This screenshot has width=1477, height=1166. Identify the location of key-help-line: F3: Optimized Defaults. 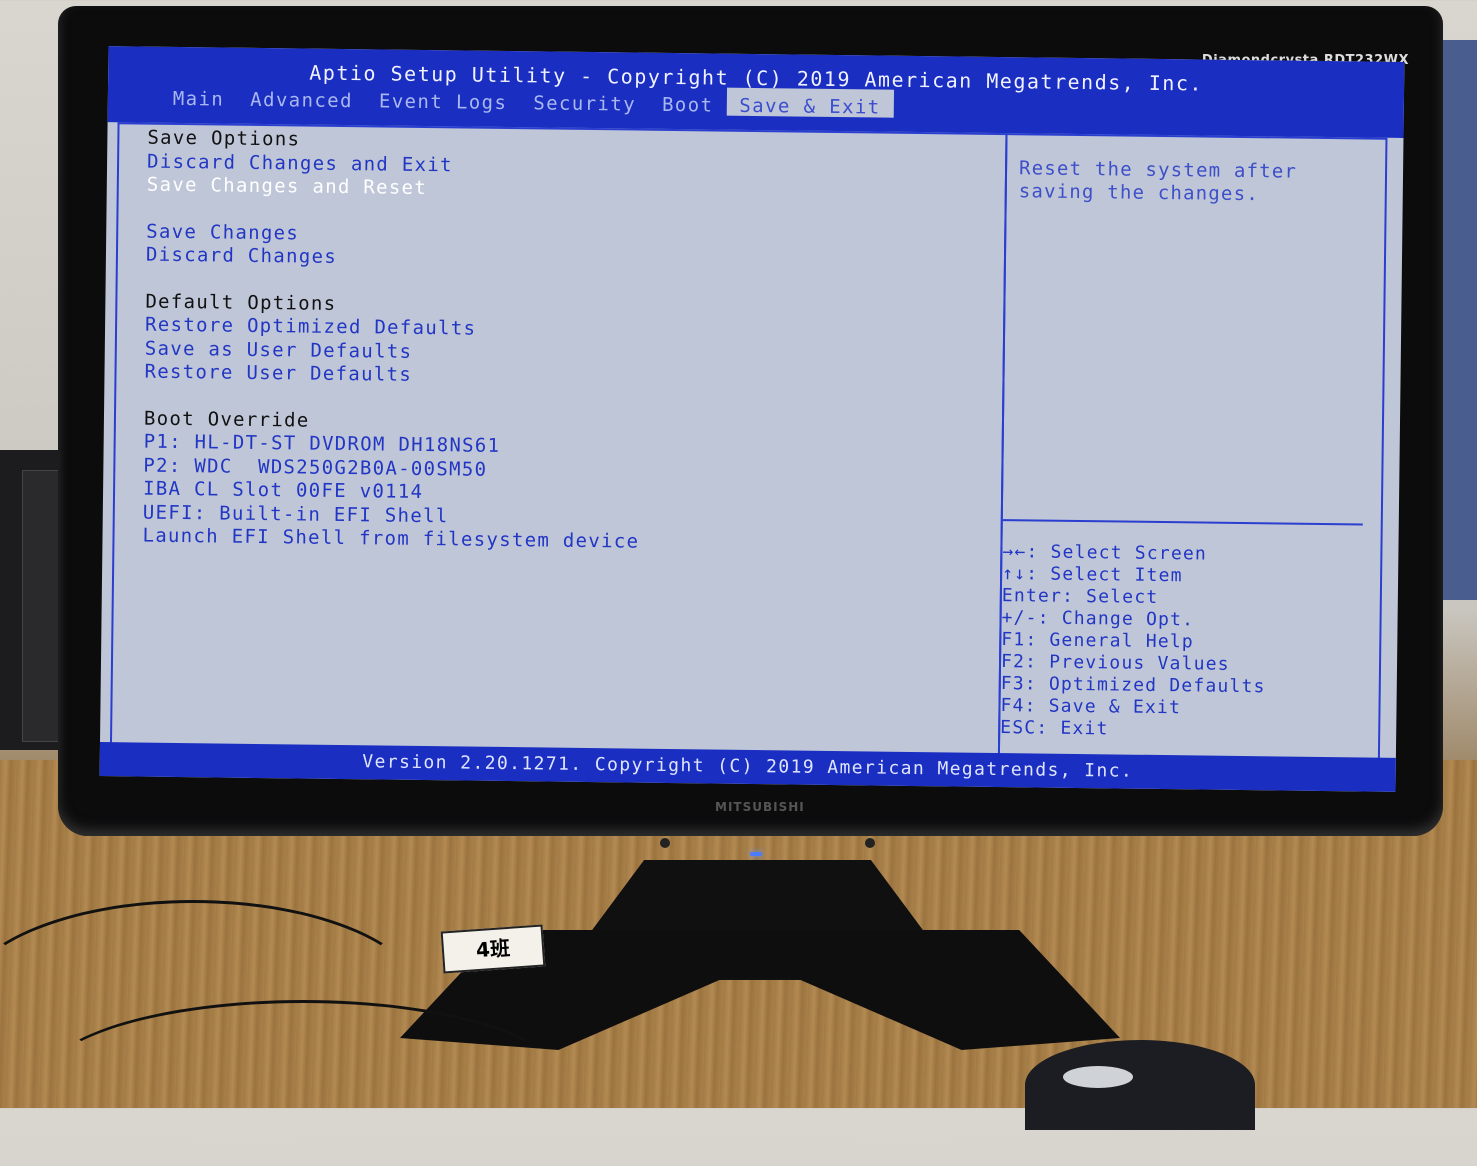
(1133, 685).